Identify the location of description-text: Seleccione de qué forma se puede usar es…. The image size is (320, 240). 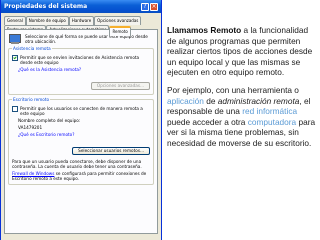
(86, 39).